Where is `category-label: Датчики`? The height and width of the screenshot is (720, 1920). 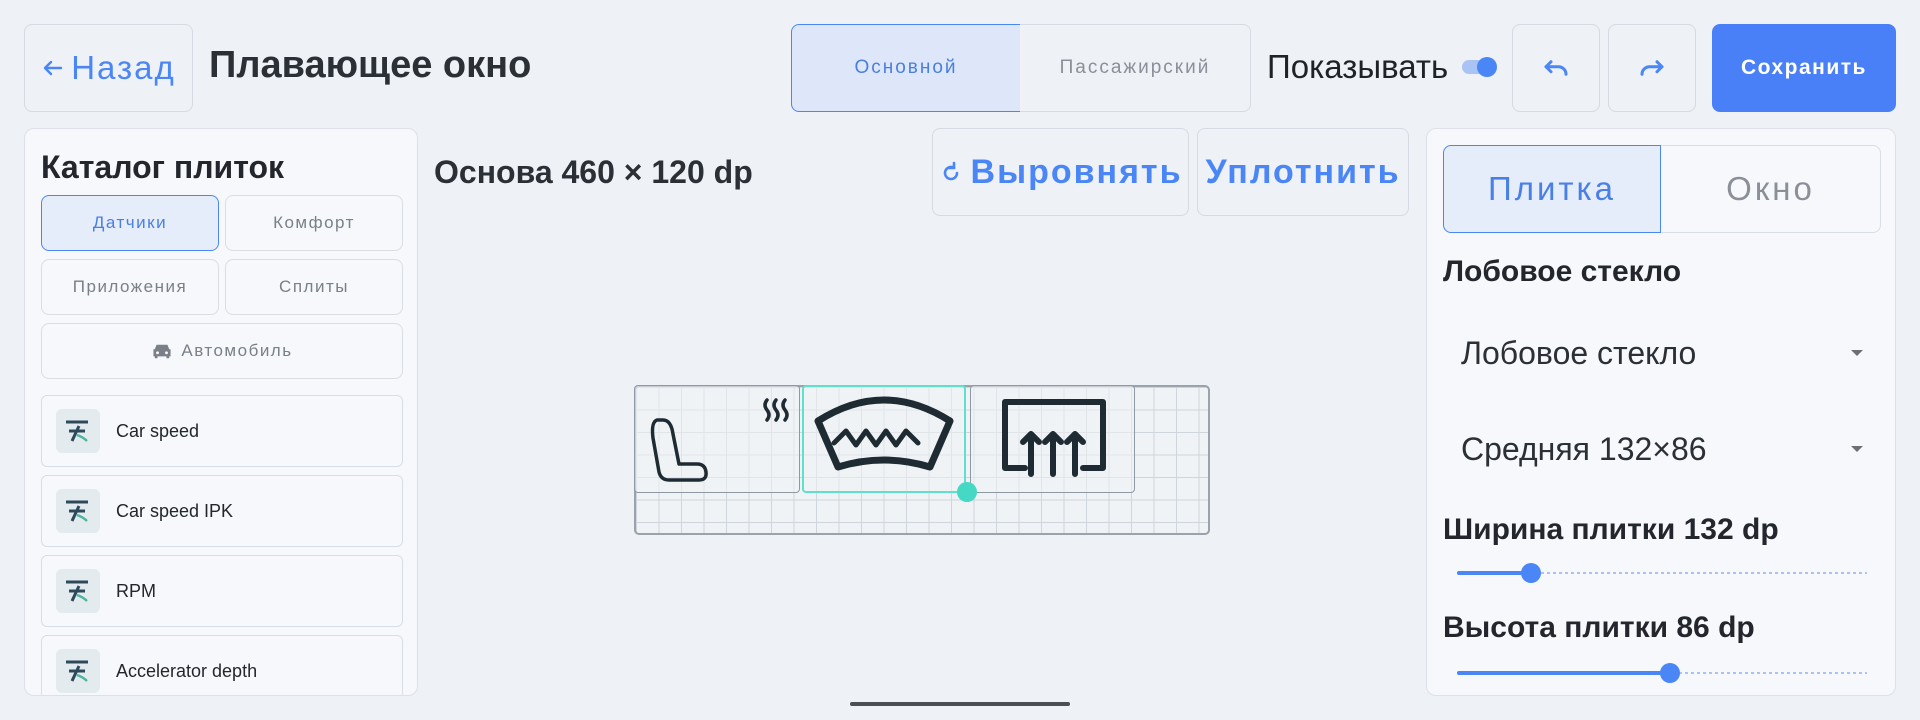 category-label: Датчики is located at coordinates (130, 222).